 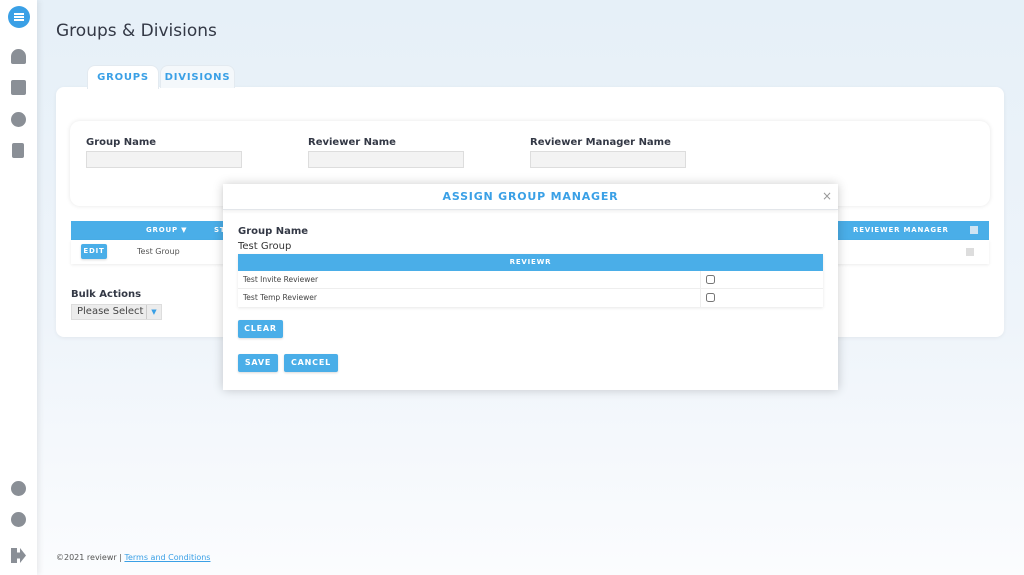 What do you see at coordinates (136, 31) in the screenshot?
I see `page-title: Groups & Divisions` at bounding box center [136, 31].